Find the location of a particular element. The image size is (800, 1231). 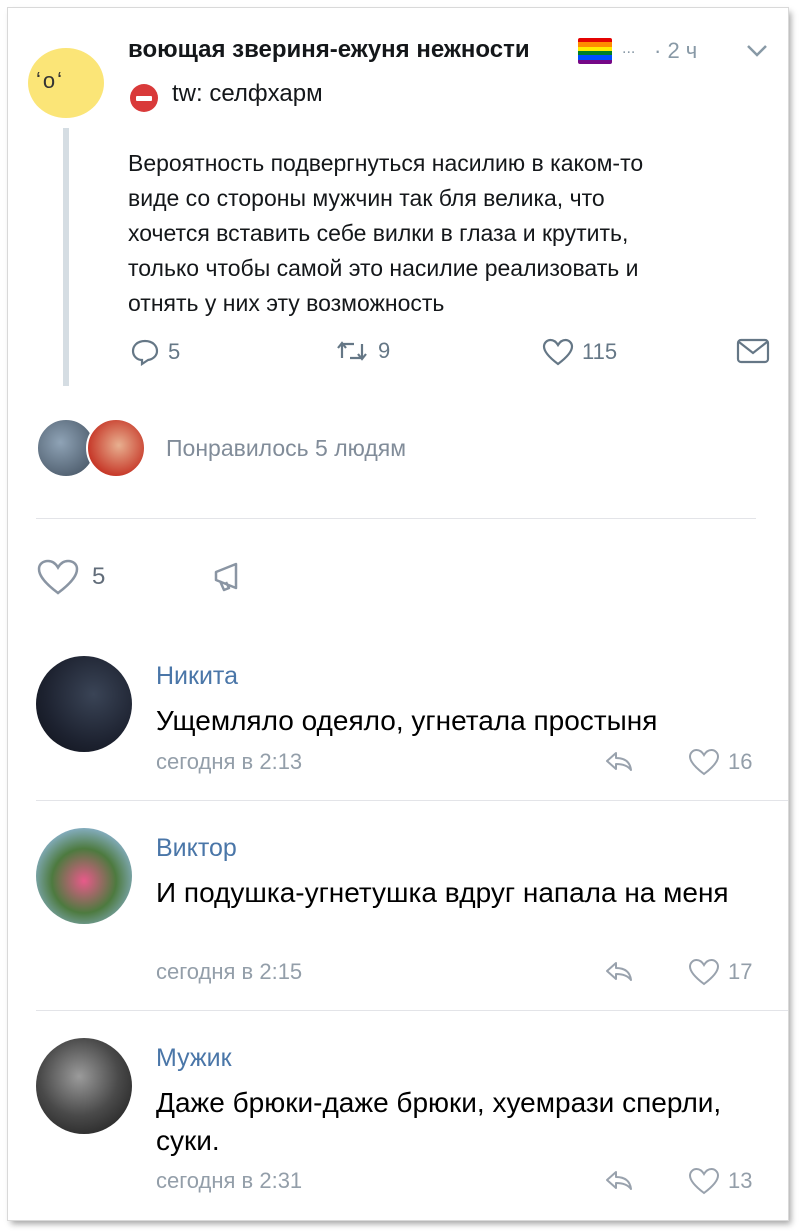

comment-time: сегодня в 2:31 is located at coordinates (229, 1181).